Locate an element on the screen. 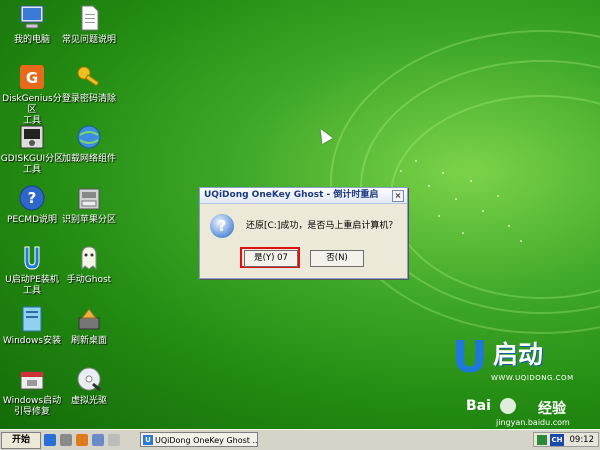 The image size is (600, 450). apple-disk-icon is located at coordinates (89, 198).